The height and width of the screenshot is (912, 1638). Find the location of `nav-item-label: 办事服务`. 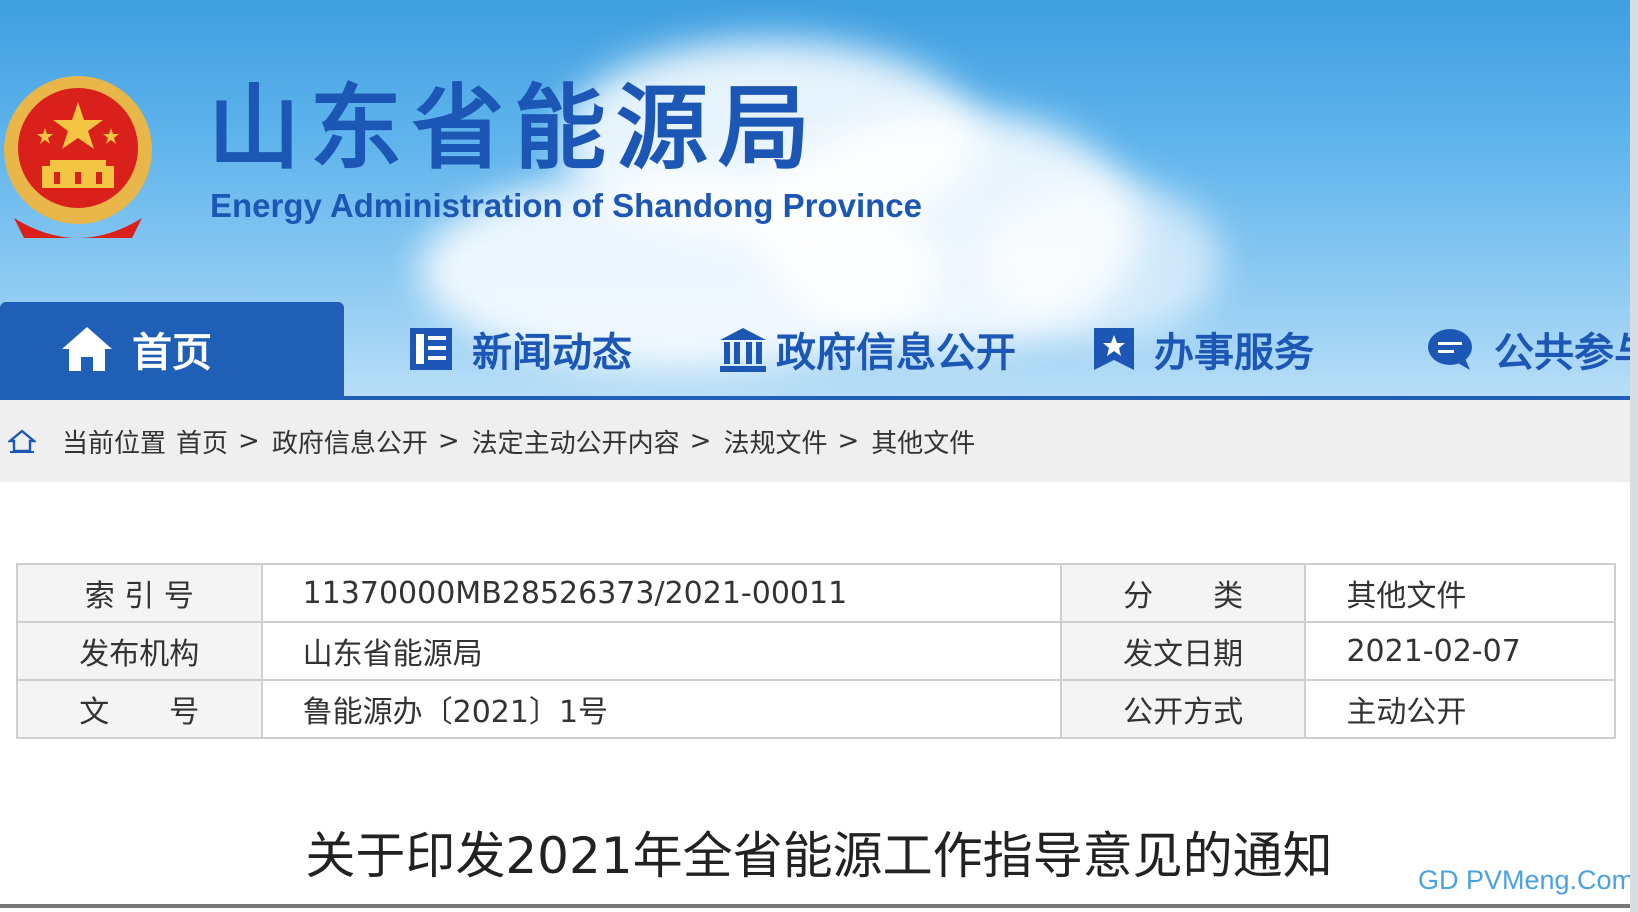

nav-item-label: 办事服务 is located at coordinates (1234, 353).